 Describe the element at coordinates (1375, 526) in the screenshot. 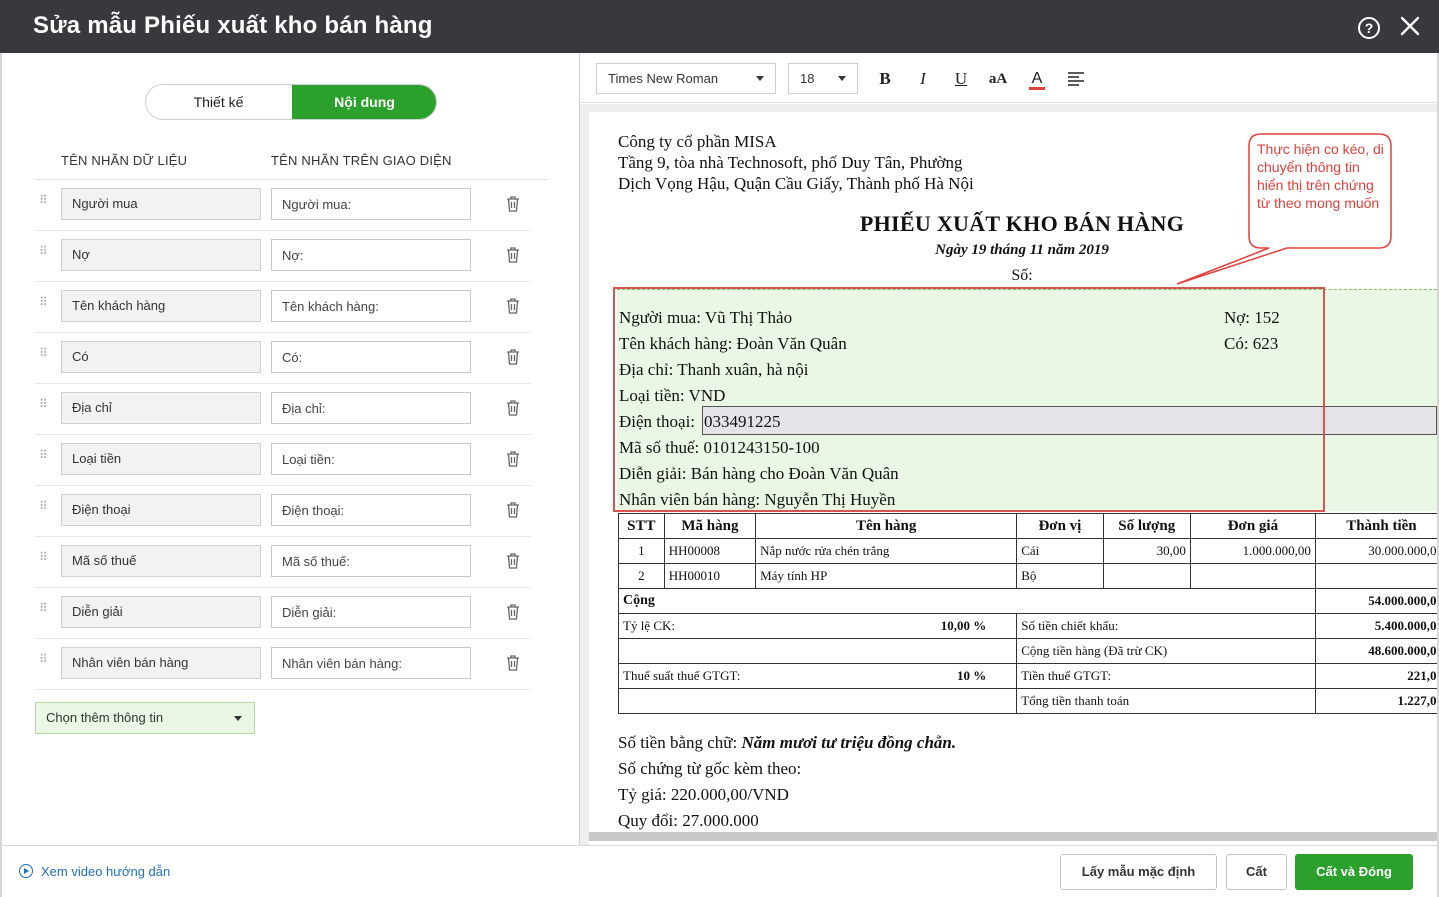

I see `header-amount: Thành tiền` at that location.